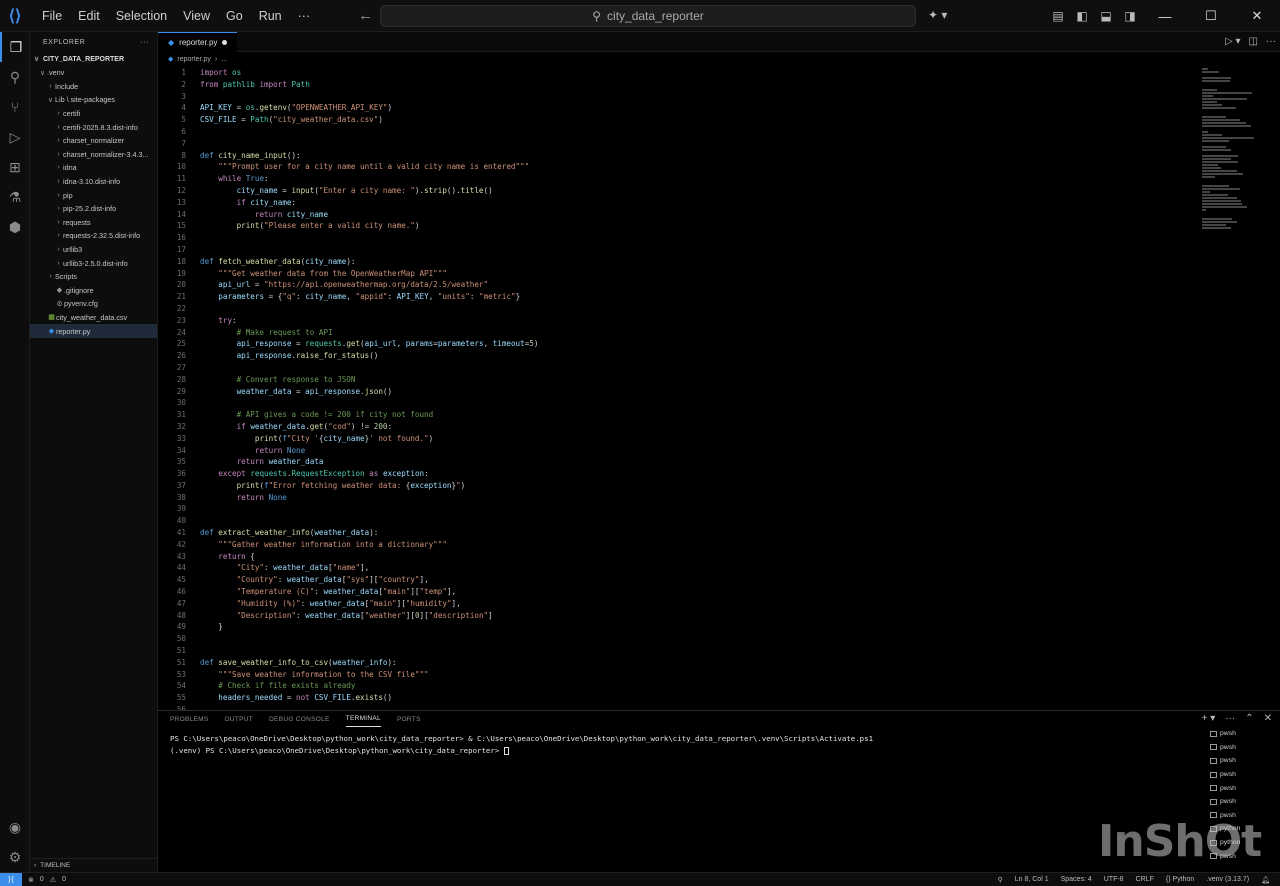 This screenshot has width=1280, height=886. I want to click on line-number: 29, so click(181, 391).